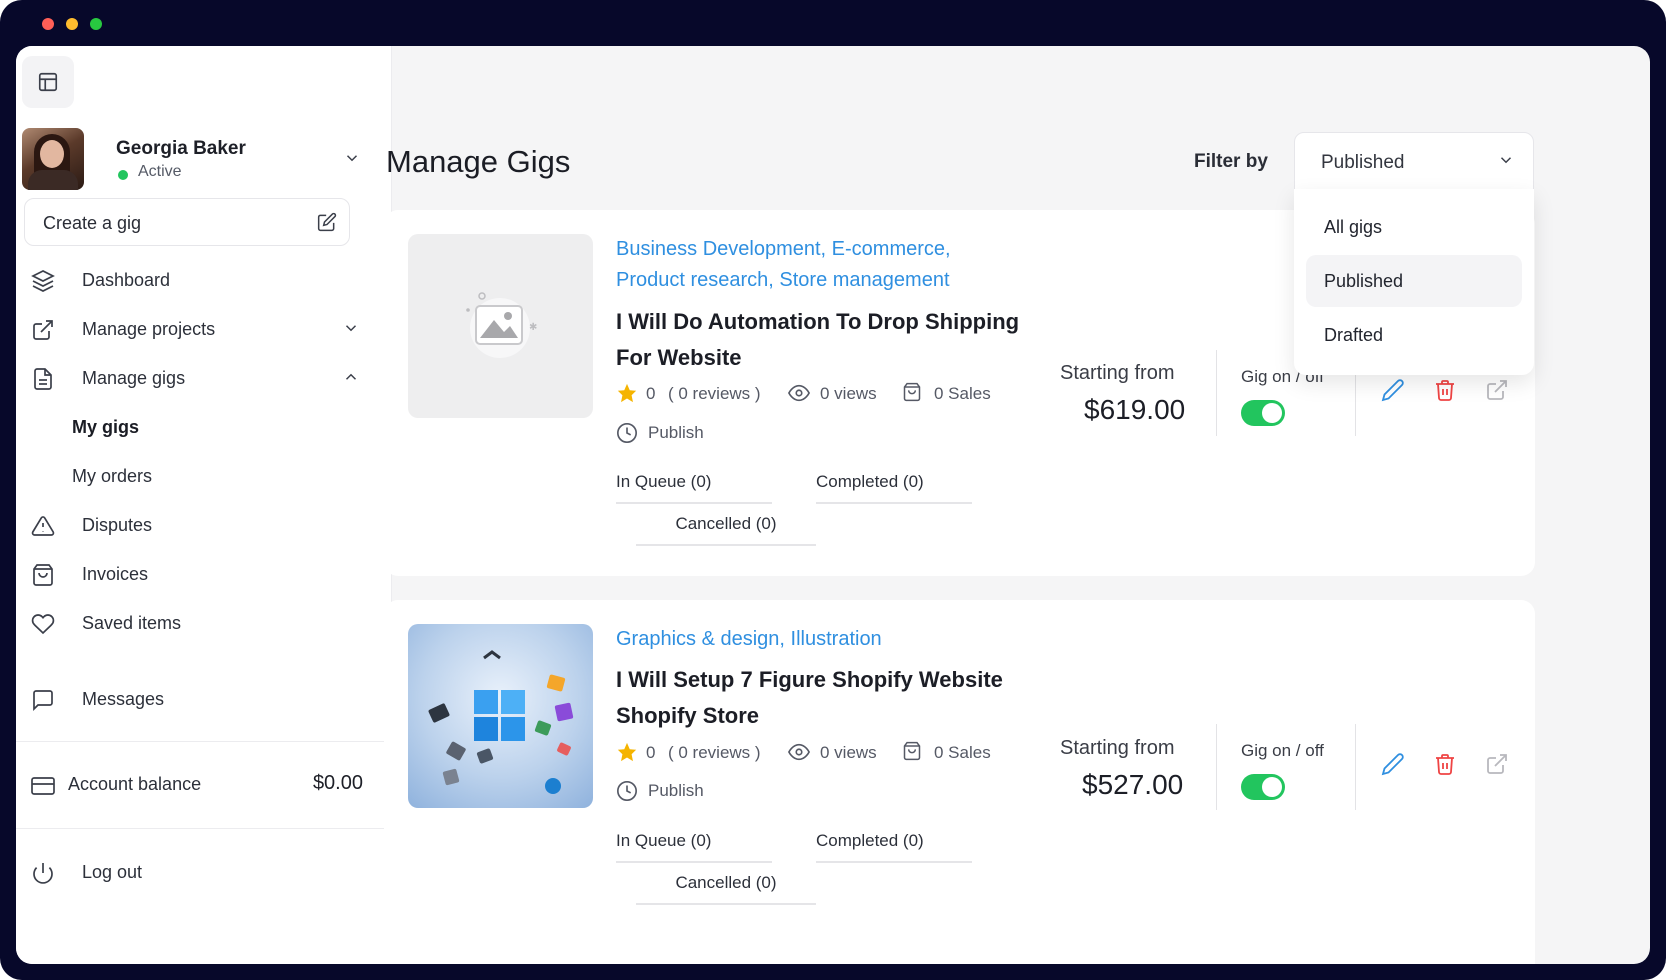 This screenshot has width=1666, height=980. Describe the element at coordinates (195, 872) in the screenshot. I see `logout-button: Log out` at that location.